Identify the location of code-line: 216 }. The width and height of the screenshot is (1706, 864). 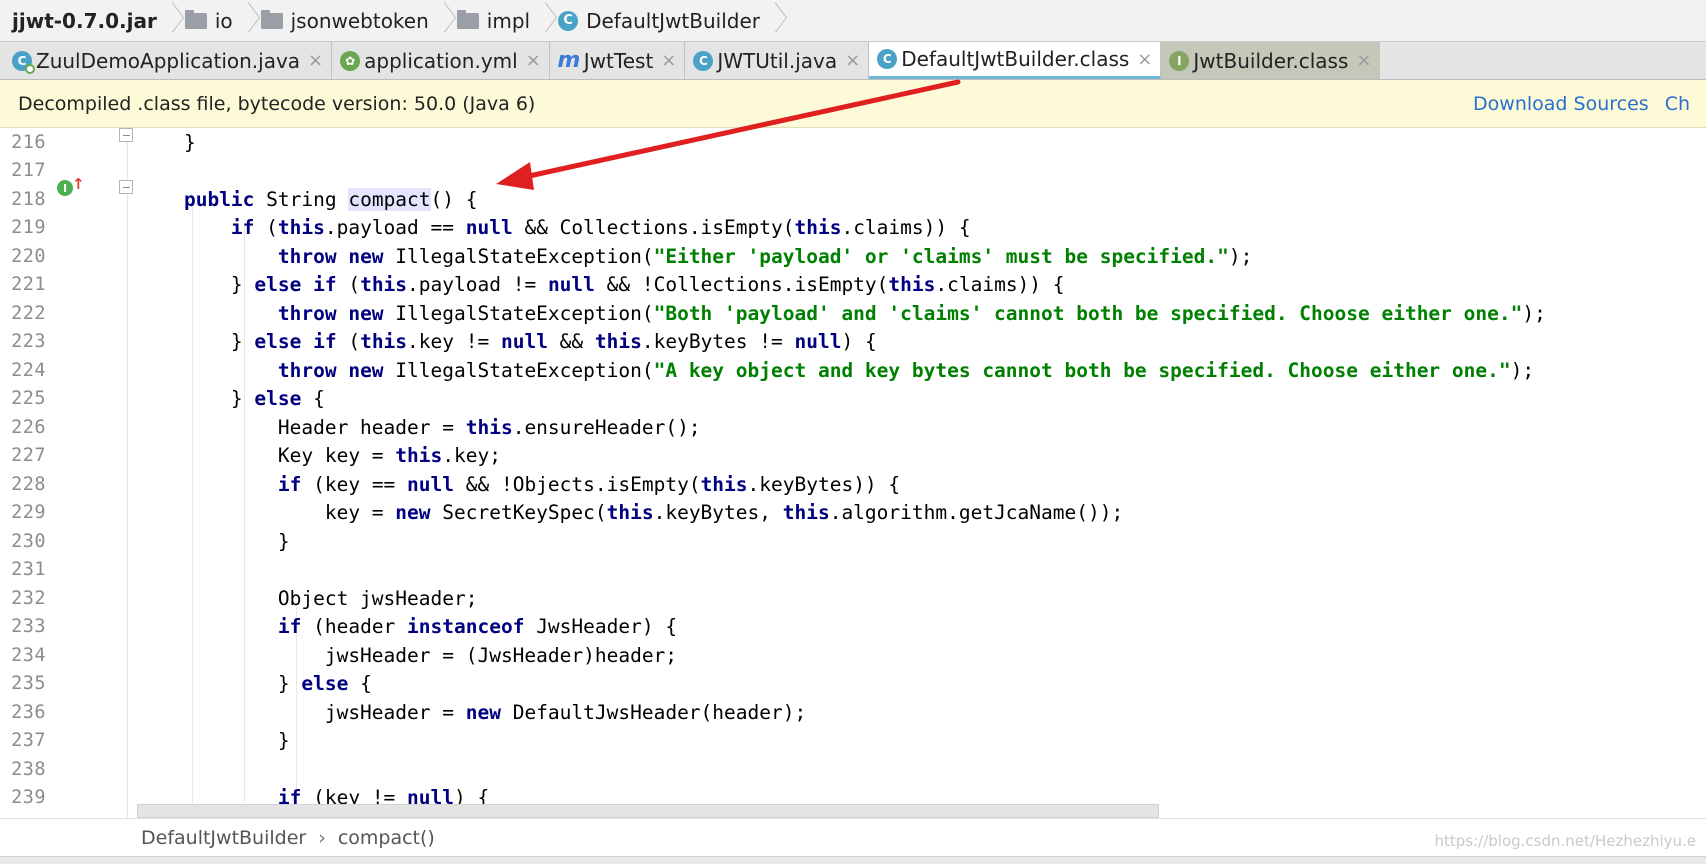
(853, 142).